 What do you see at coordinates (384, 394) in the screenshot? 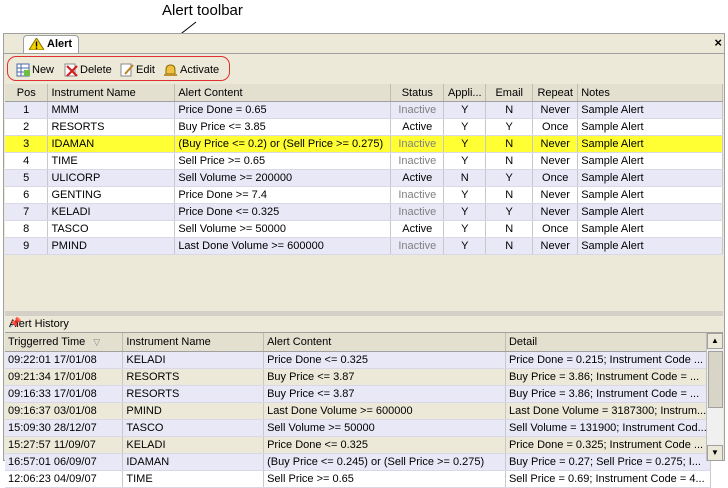
I see `cell-history-content: Buy Price <= 3.87` at bounding box center [384, 394].